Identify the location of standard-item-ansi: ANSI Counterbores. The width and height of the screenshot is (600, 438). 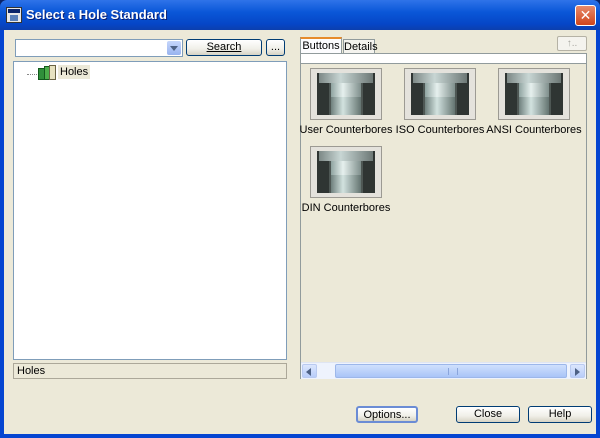
(534, 108).